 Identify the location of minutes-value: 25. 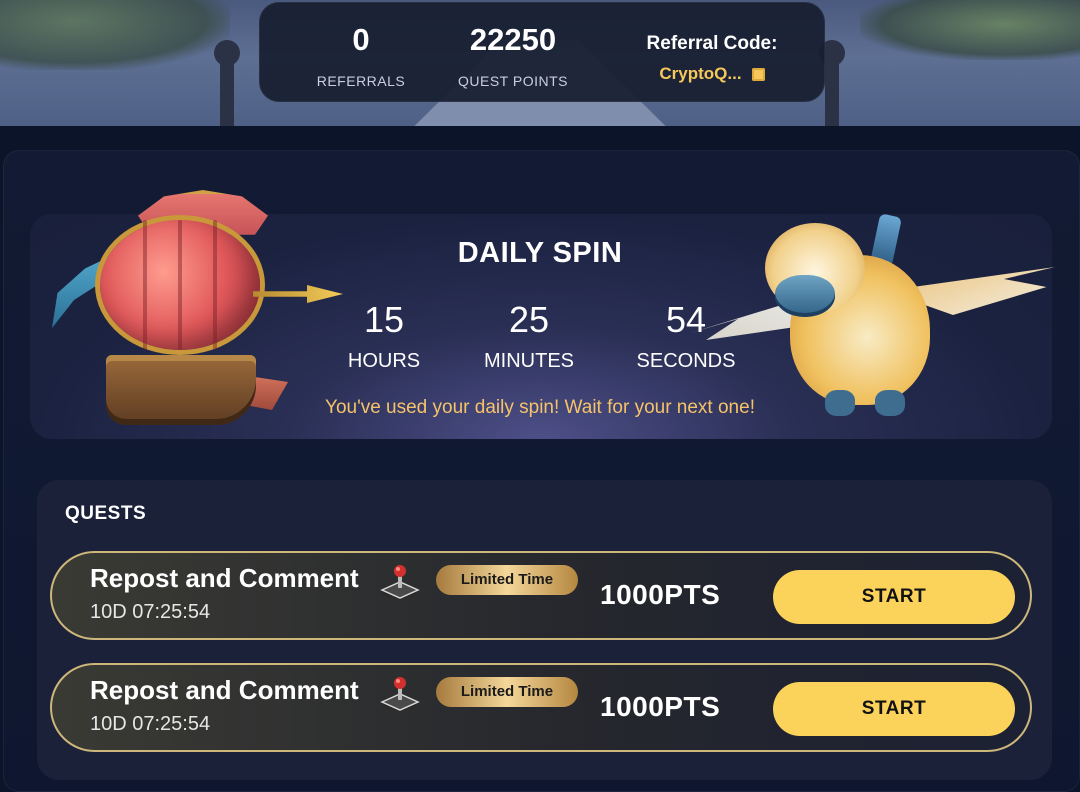
(529, 319).